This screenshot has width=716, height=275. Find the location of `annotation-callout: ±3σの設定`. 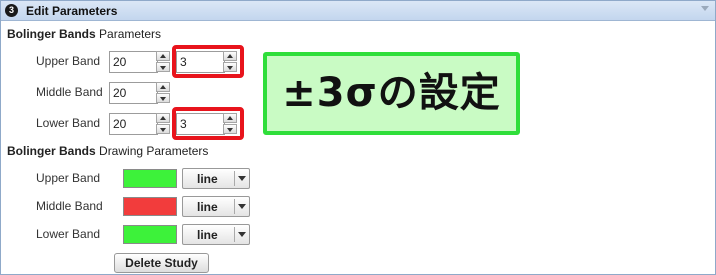

annotation-callout: ±3σの設定 is located at coordinates (391, 93).